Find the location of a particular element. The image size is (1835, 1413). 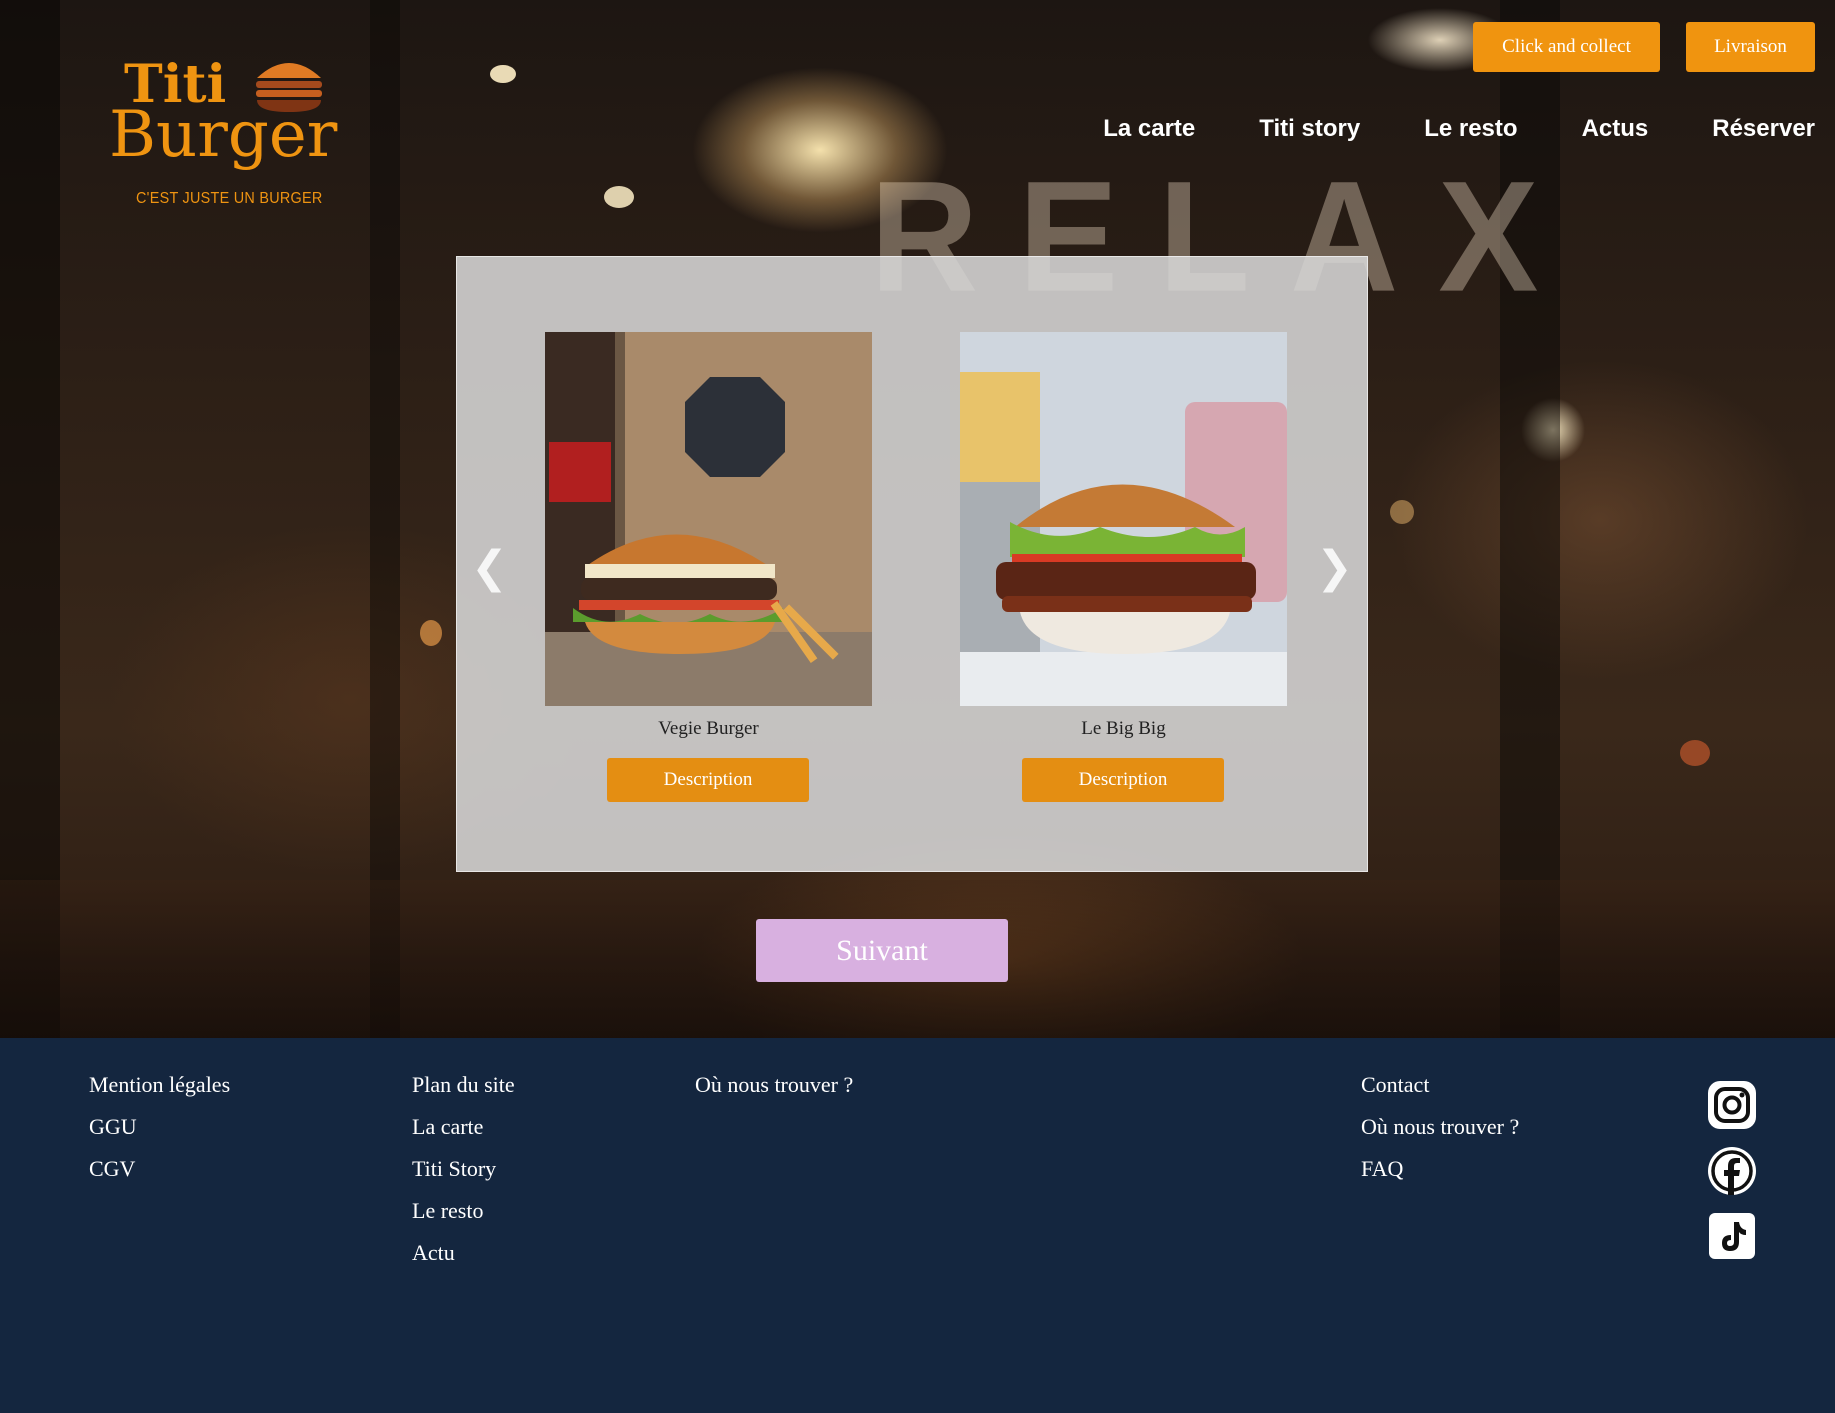

logo-text-burger: Burger is located at coordinates (223, 135).